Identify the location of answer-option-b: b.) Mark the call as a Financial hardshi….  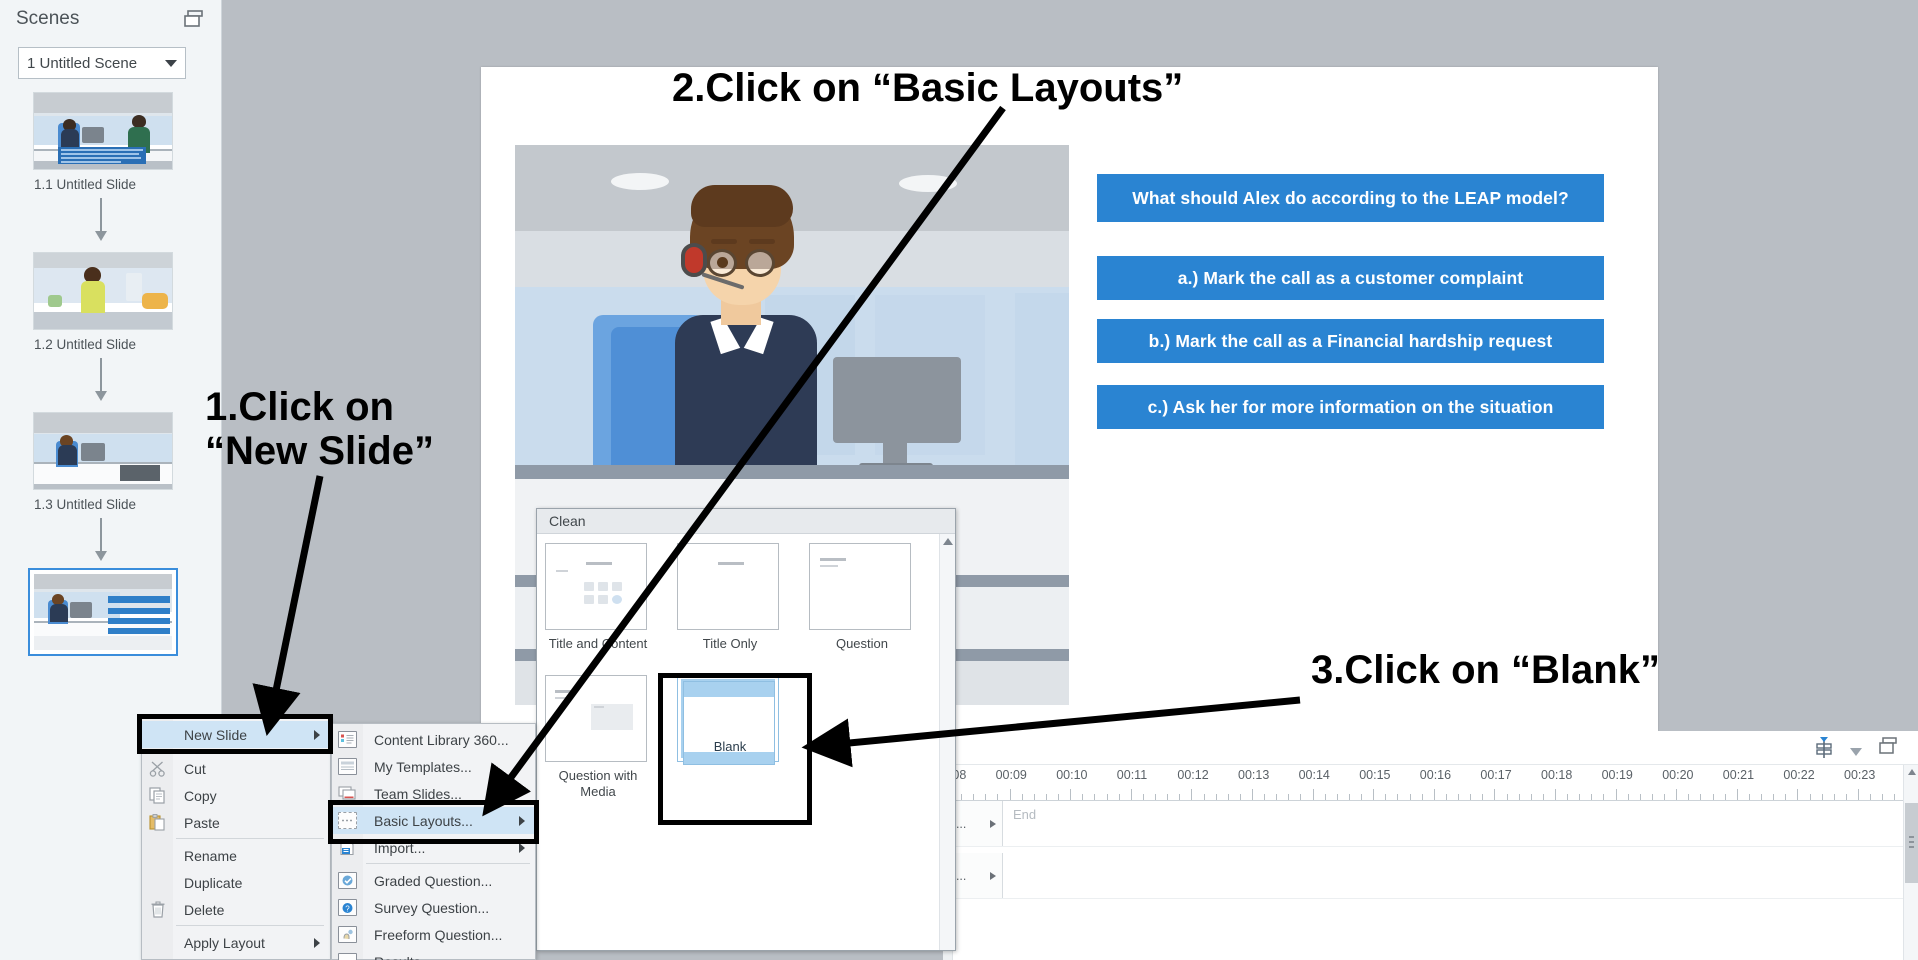
(1350, 341).